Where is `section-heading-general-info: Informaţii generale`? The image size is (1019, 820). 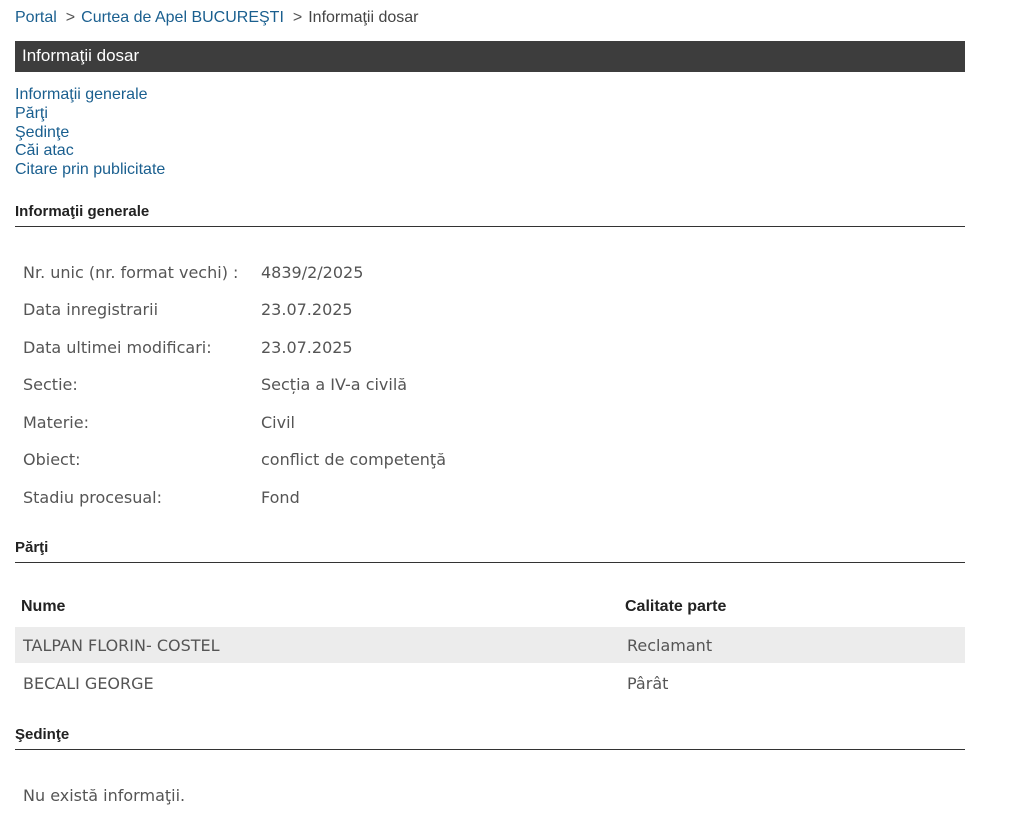
section-heading-general-info: Informaţii generale is located at coordinates (490, 211).